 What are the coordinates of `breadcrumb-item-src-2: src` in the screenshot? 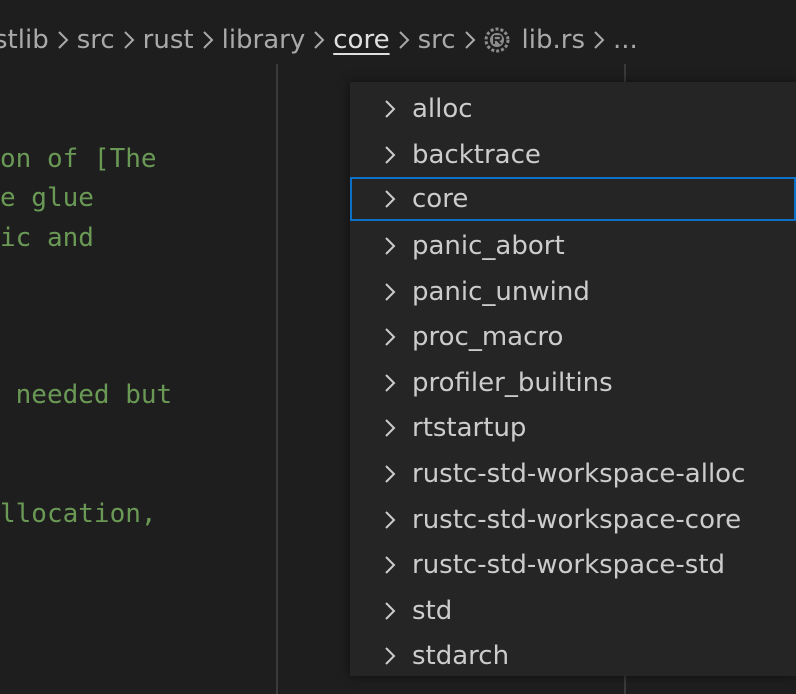 It's located at (437, 40).